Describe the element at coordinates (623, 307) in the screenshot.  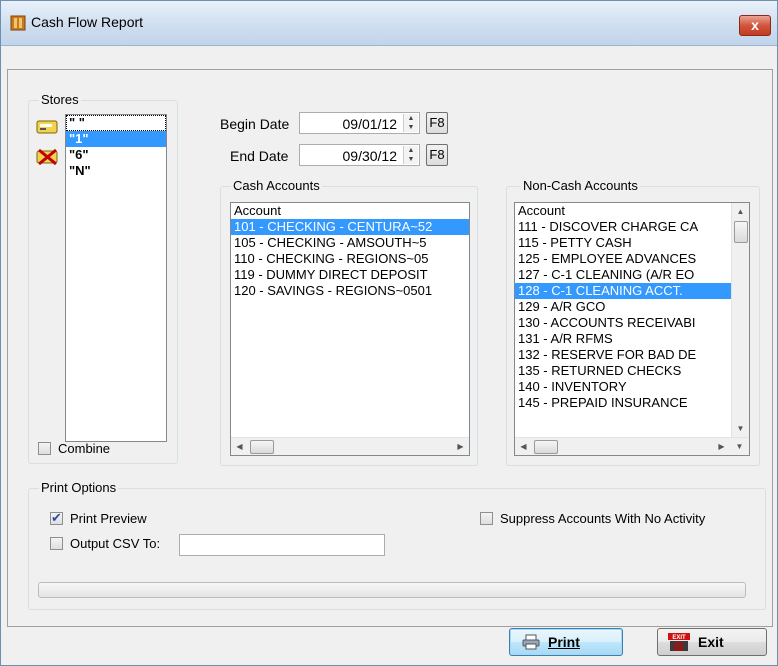
I see `list-item: 129 - A/R GCO` at that location.